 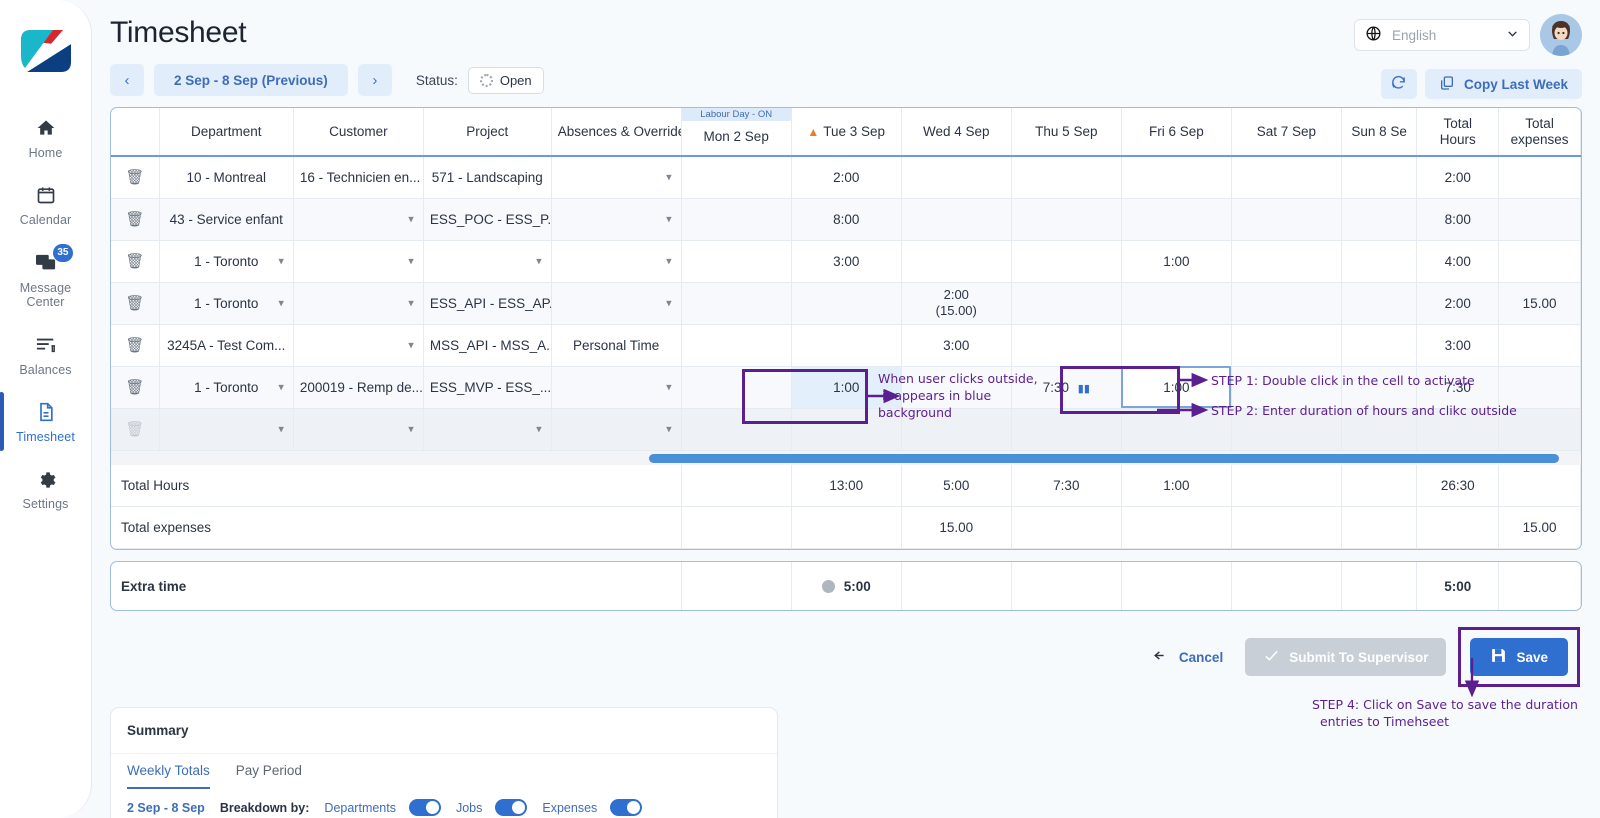 What do you see at coordinates (251, 80) in the screenshot?
I see `week-range-selector: 2 Sep - 8 Sep (Previous)` at bounding box center [251, 80].